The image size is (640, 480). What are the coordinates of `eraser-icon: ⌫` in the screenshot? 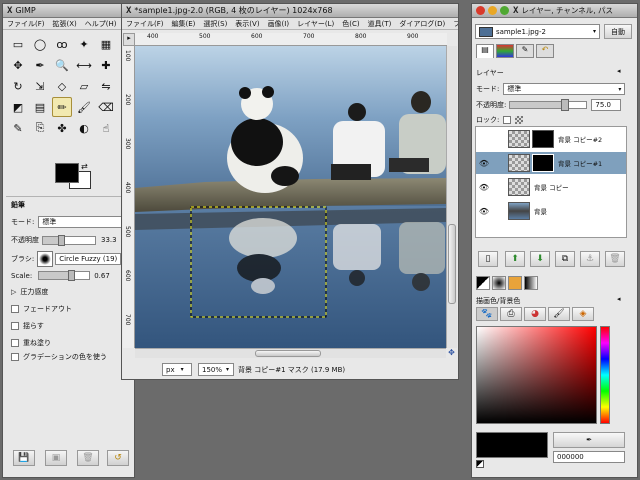 It's located at (106, 107).